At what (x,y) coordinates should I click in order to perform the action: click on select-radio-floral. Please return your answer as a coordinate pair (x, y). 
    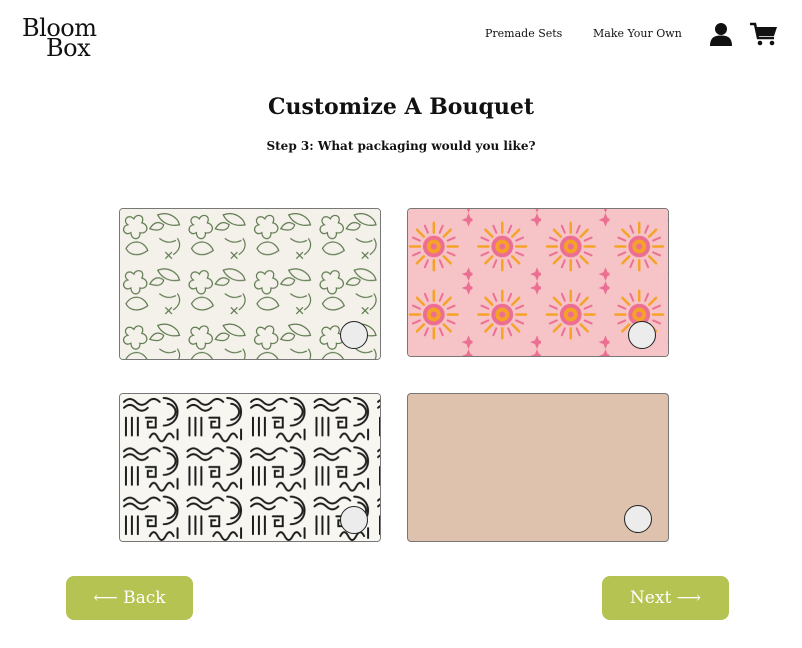
    Looking at the image, I should click on (354, 335).